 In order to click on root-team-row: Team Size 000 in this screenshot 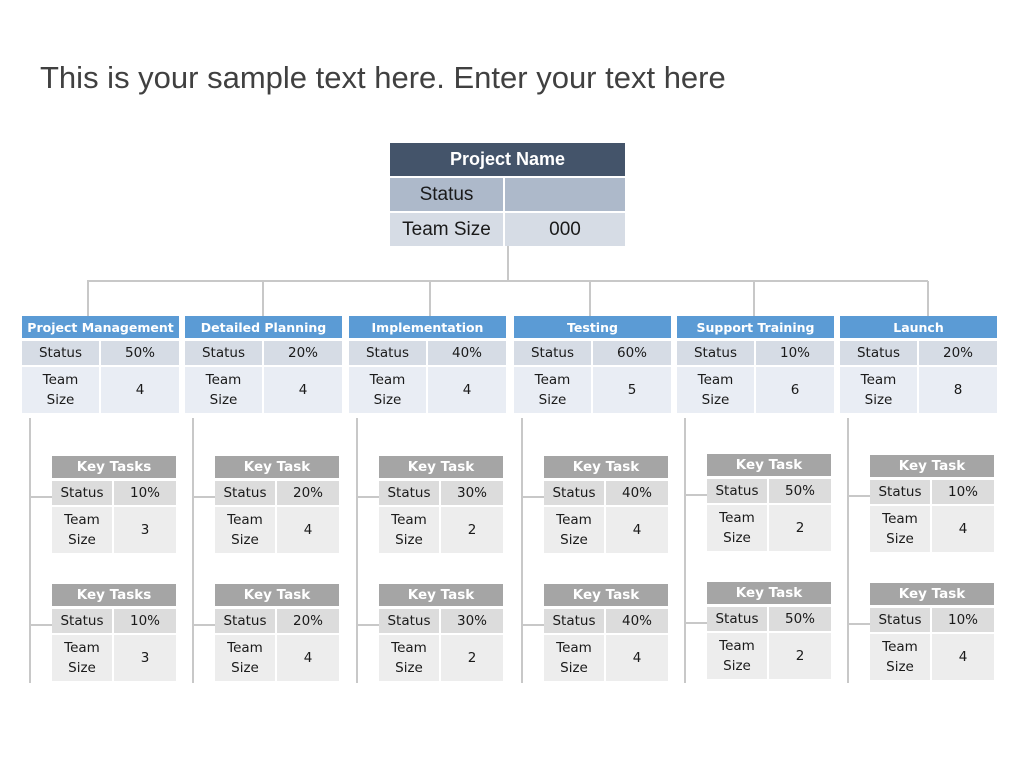, I will do `click(507, 229)`.